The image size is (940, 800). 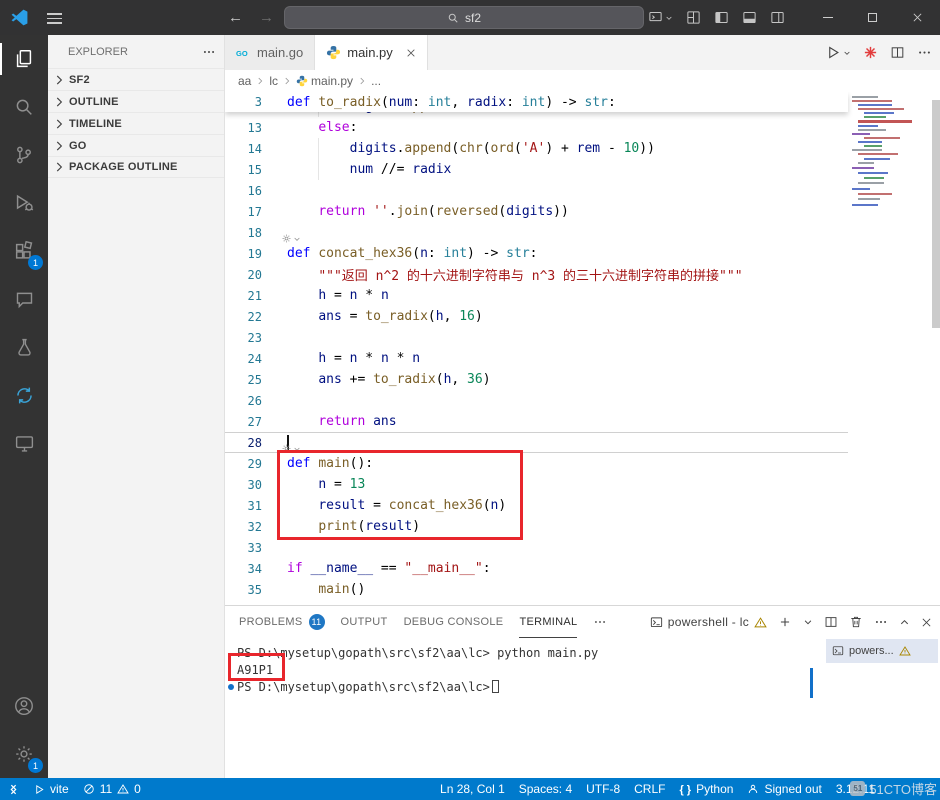 I want to click on code-line-27: 27 return ans, so click(x=536, y=421).